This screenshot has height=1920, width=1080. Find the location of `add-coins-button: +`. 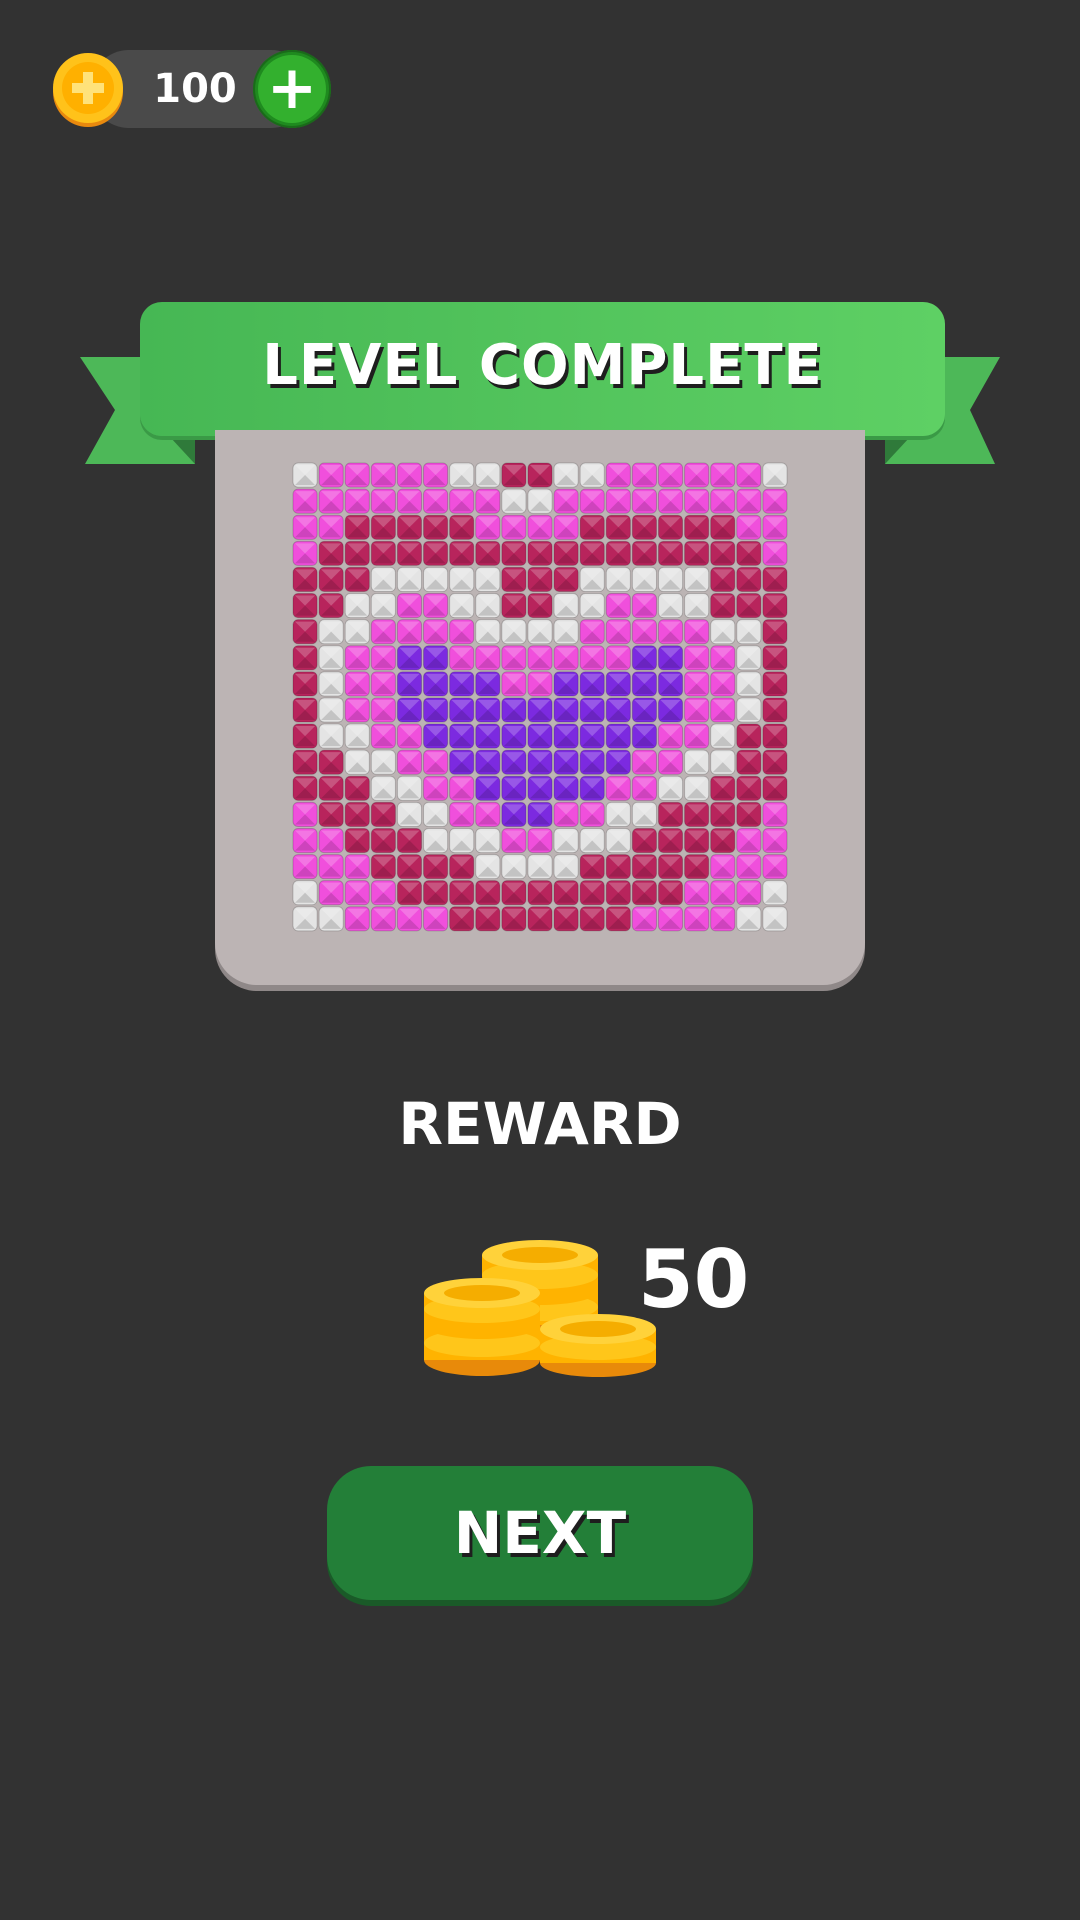

add-coins-button: + is located at coordinates (292, 89).